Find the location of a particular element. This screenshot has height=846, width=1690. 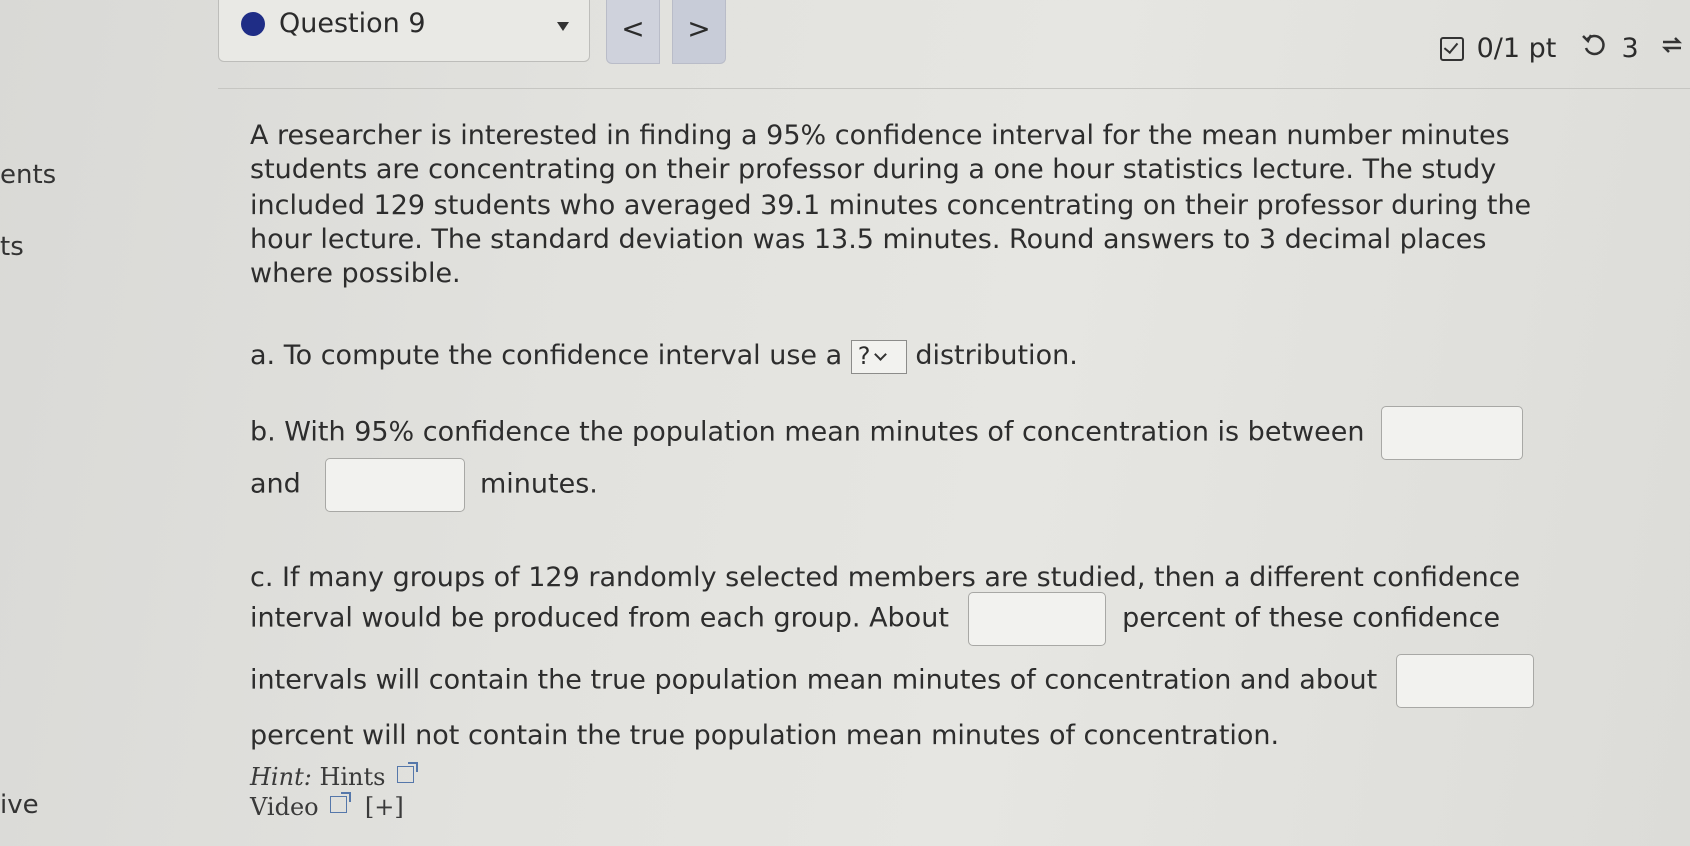

distribution-dropdown: ? is located at coordinates (878, 356).